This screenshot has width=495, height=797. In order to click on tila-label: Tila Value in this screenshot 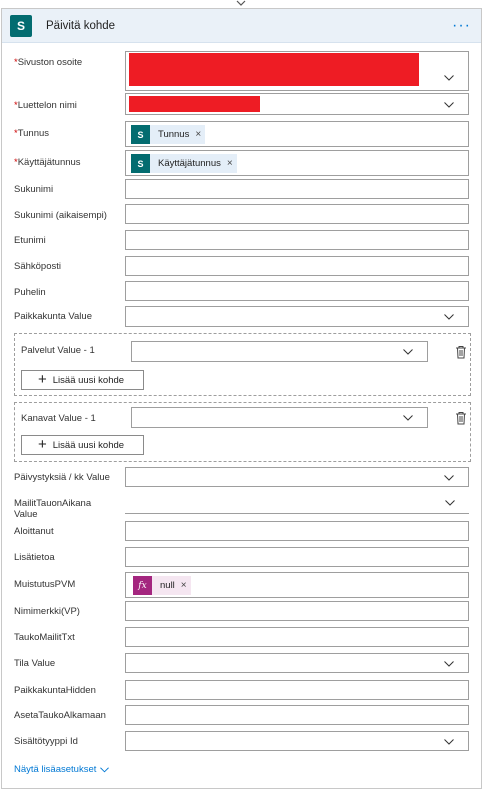, I will do `click(35, 663)`.